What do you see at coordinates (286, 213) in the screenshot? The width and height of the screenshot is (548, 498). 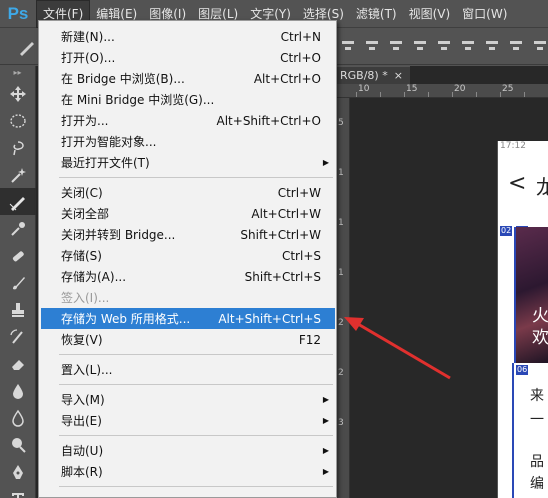 I see `menu-item-shortcut: Alt+Ctrl+W` at bounding box center [286, 213].